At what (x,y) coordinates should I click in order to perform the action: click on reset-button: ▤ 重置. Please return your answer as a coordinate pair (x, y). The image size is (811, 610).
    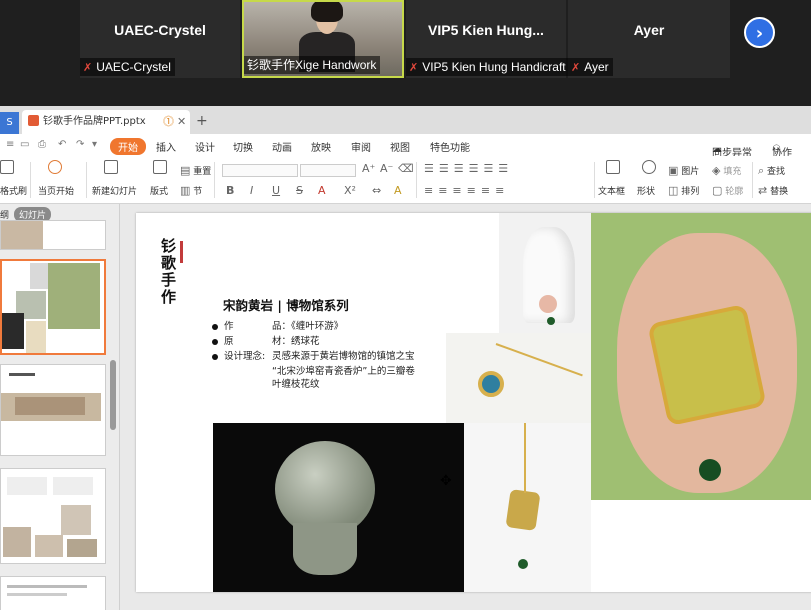
    Looking at the image, I should click on (195, 170).